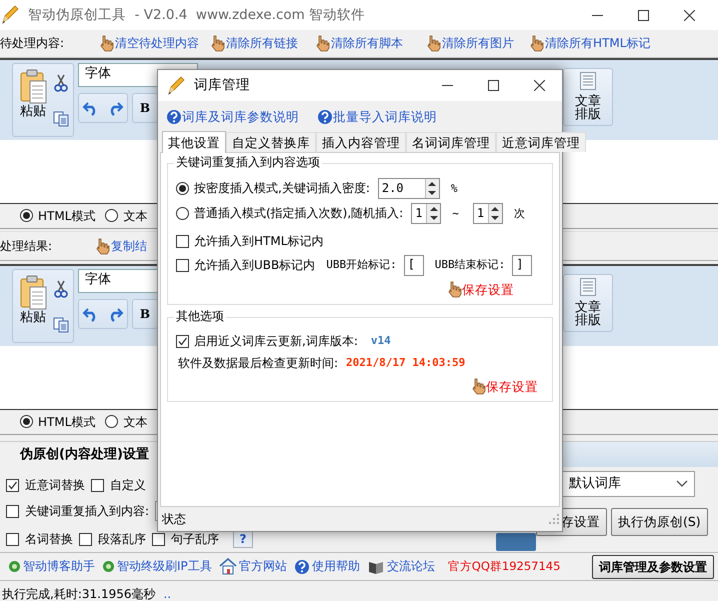  What do you see at coordinates (32, 43) in the screenshot?
I see `section-label: 待处理内容:` at bounding box center [32, 43].